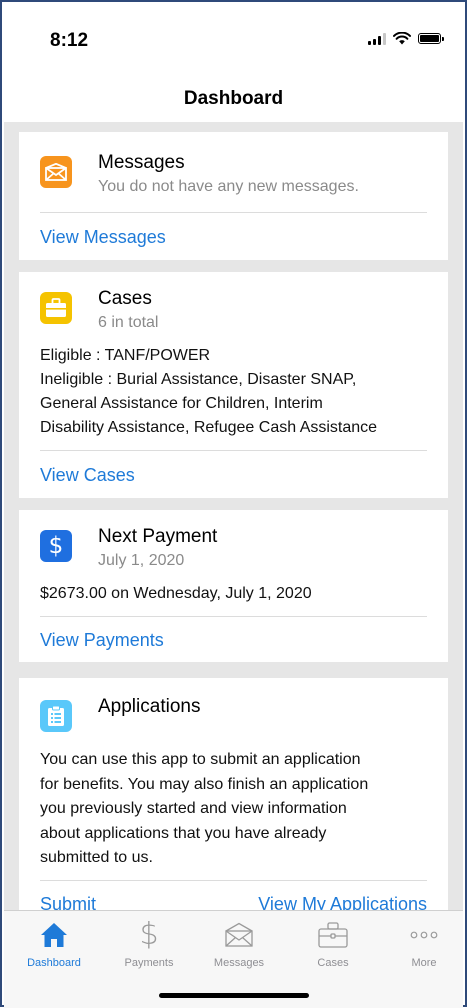 Image resolution: width=467 pixels, height=1008 pixels. I want to click on tab-label: Messages, so click(239, 963).